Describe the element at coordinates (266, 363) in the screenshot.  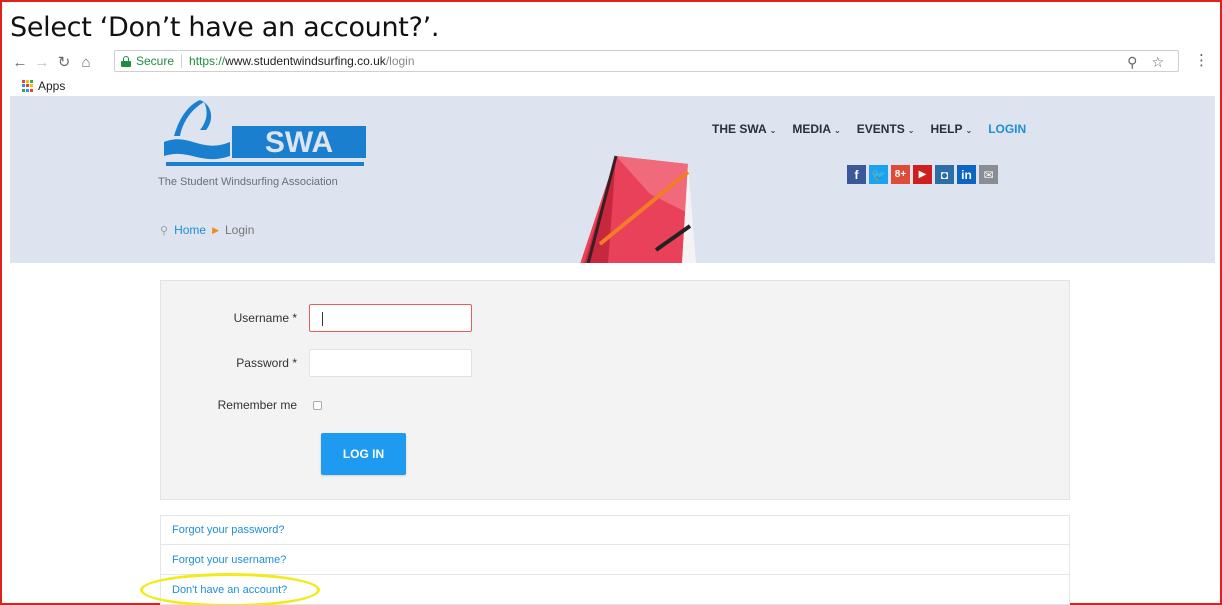
I see `password-label: Password *` at that location.